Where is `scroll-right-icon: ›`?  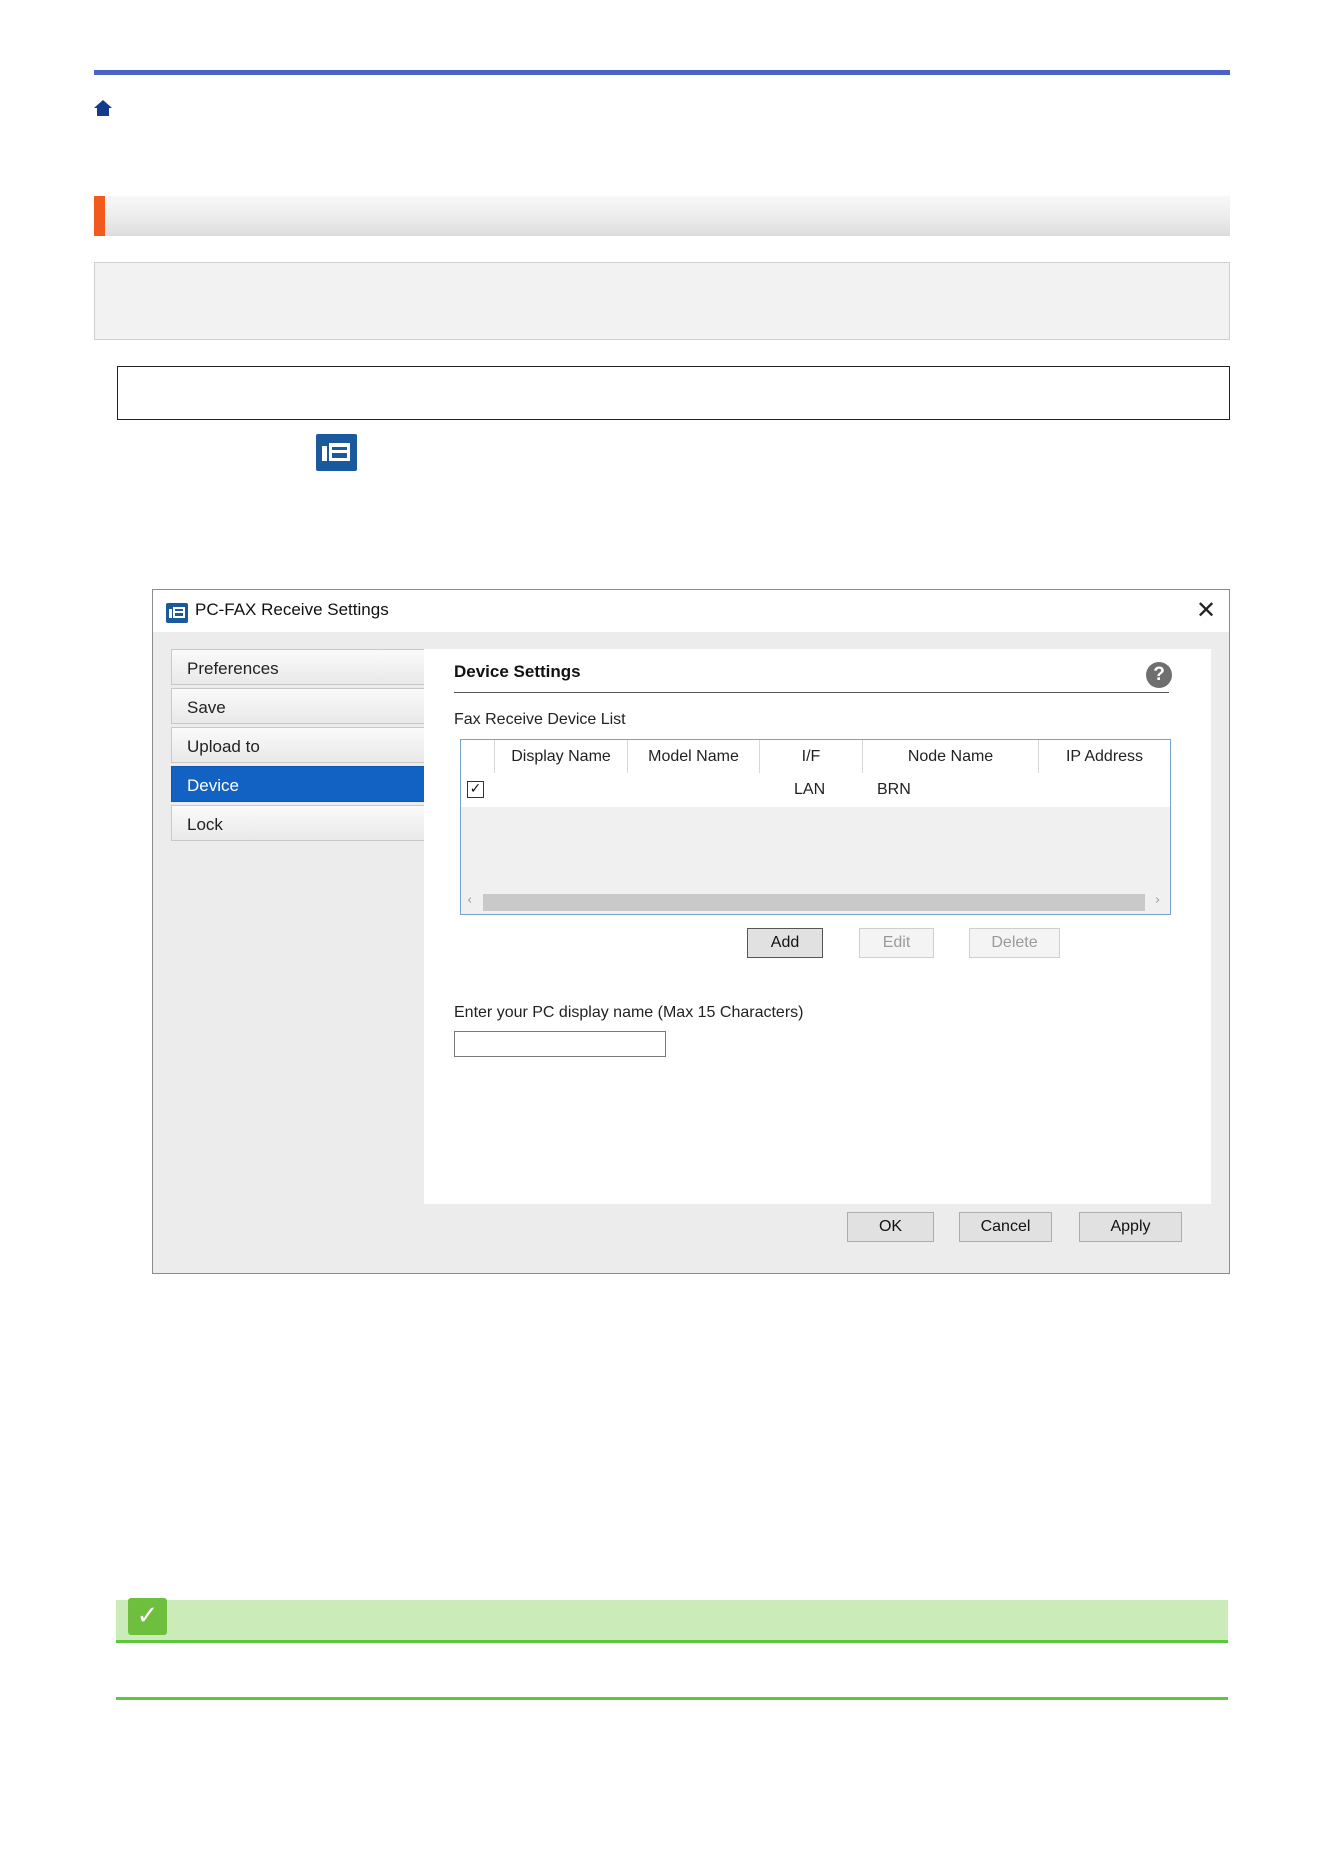 scroll-right-icon: › is located at coordinates (1157, 900).